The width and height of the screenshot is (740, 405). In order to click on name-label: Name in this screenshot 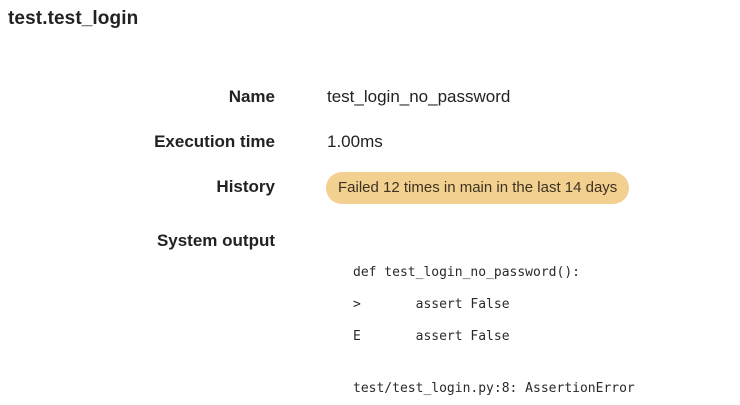, I will do `click(251, 96)`.